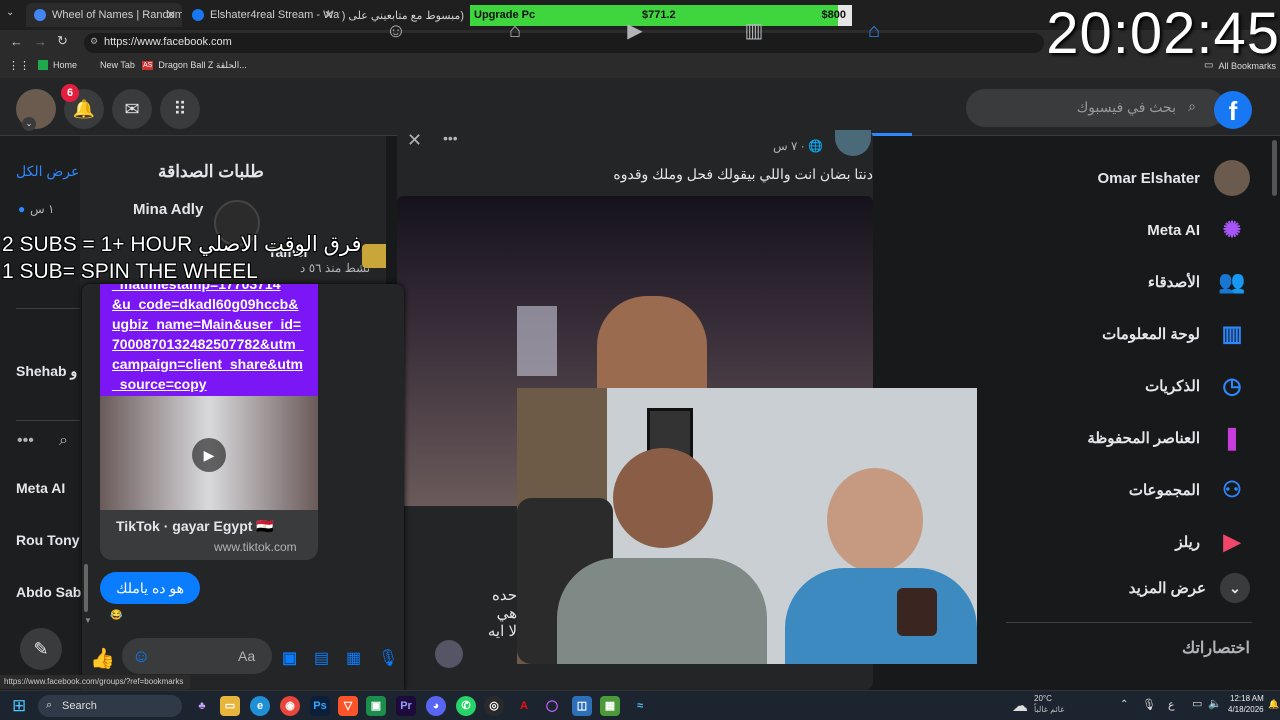 This screenshot has height=720, width=1280. I want to click on marketplace-icon: ⌂, so click(515, 31).